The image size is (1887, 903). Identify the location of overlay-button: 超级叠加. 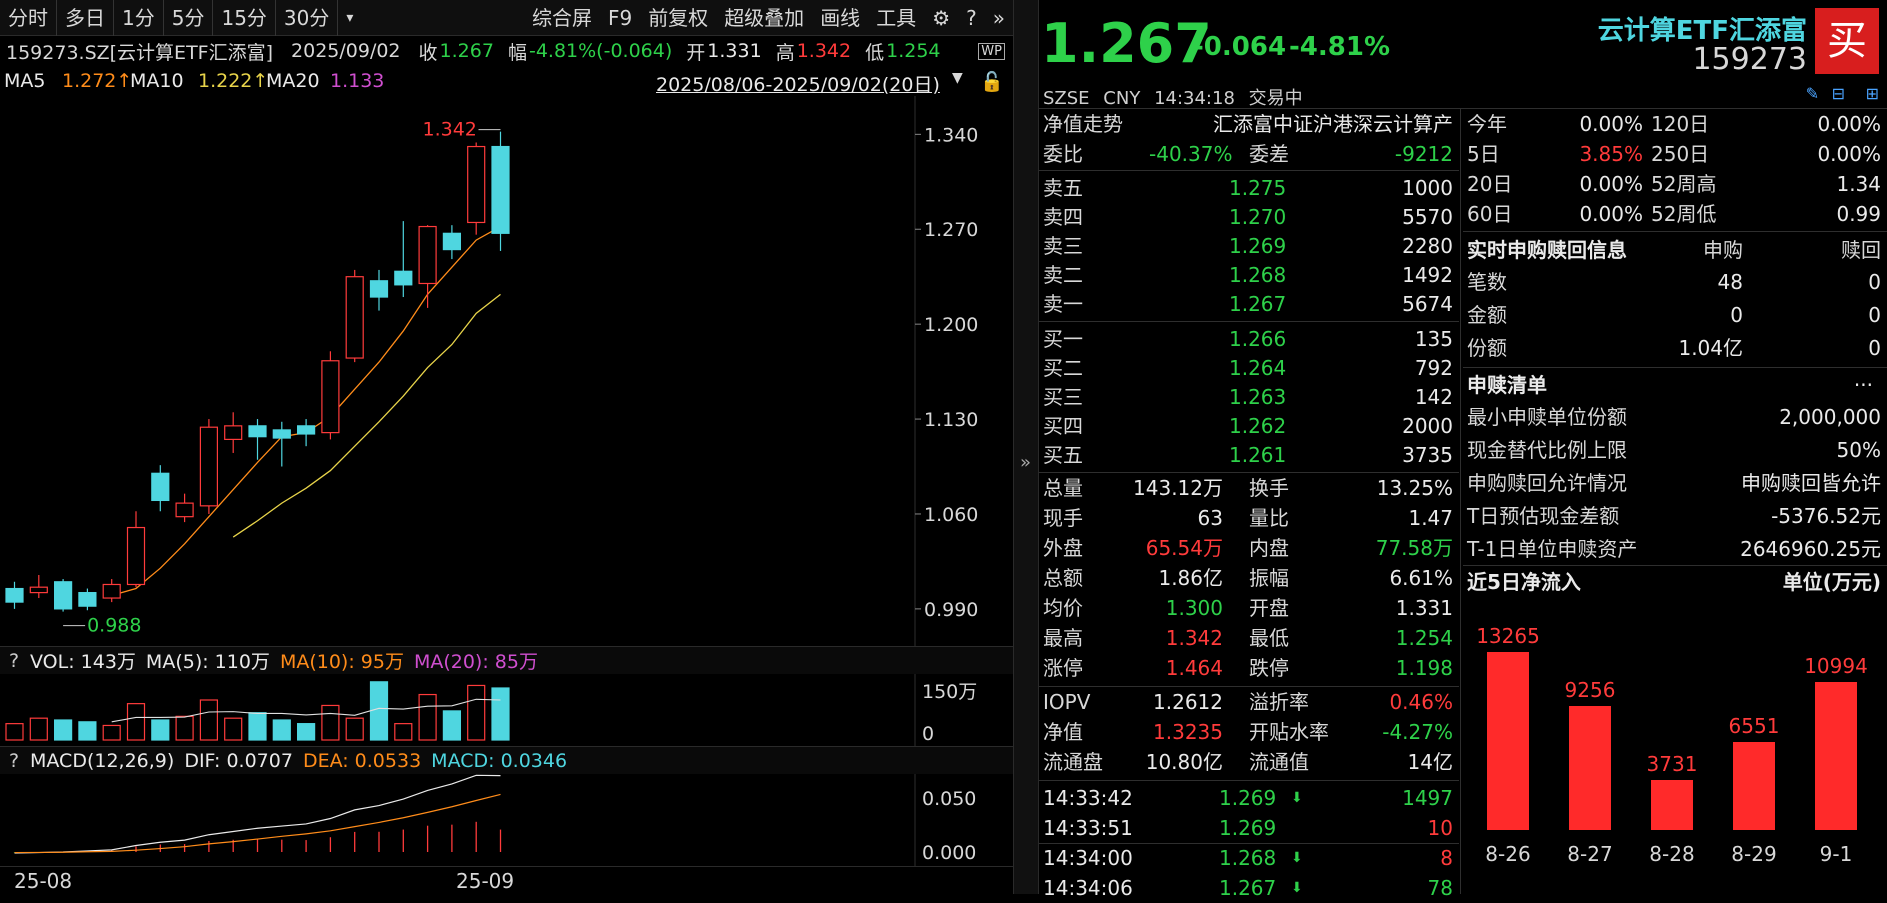
(764, 18).